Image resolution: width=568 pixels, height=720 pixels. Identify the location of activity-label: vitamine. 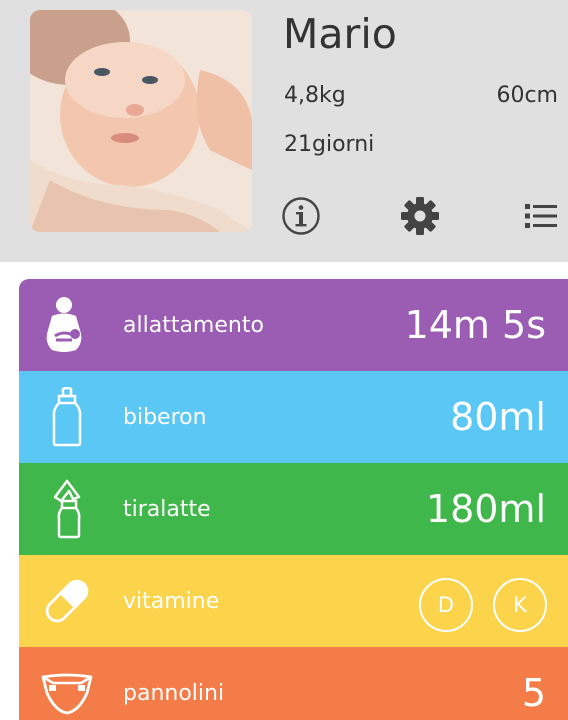
(171, 601).